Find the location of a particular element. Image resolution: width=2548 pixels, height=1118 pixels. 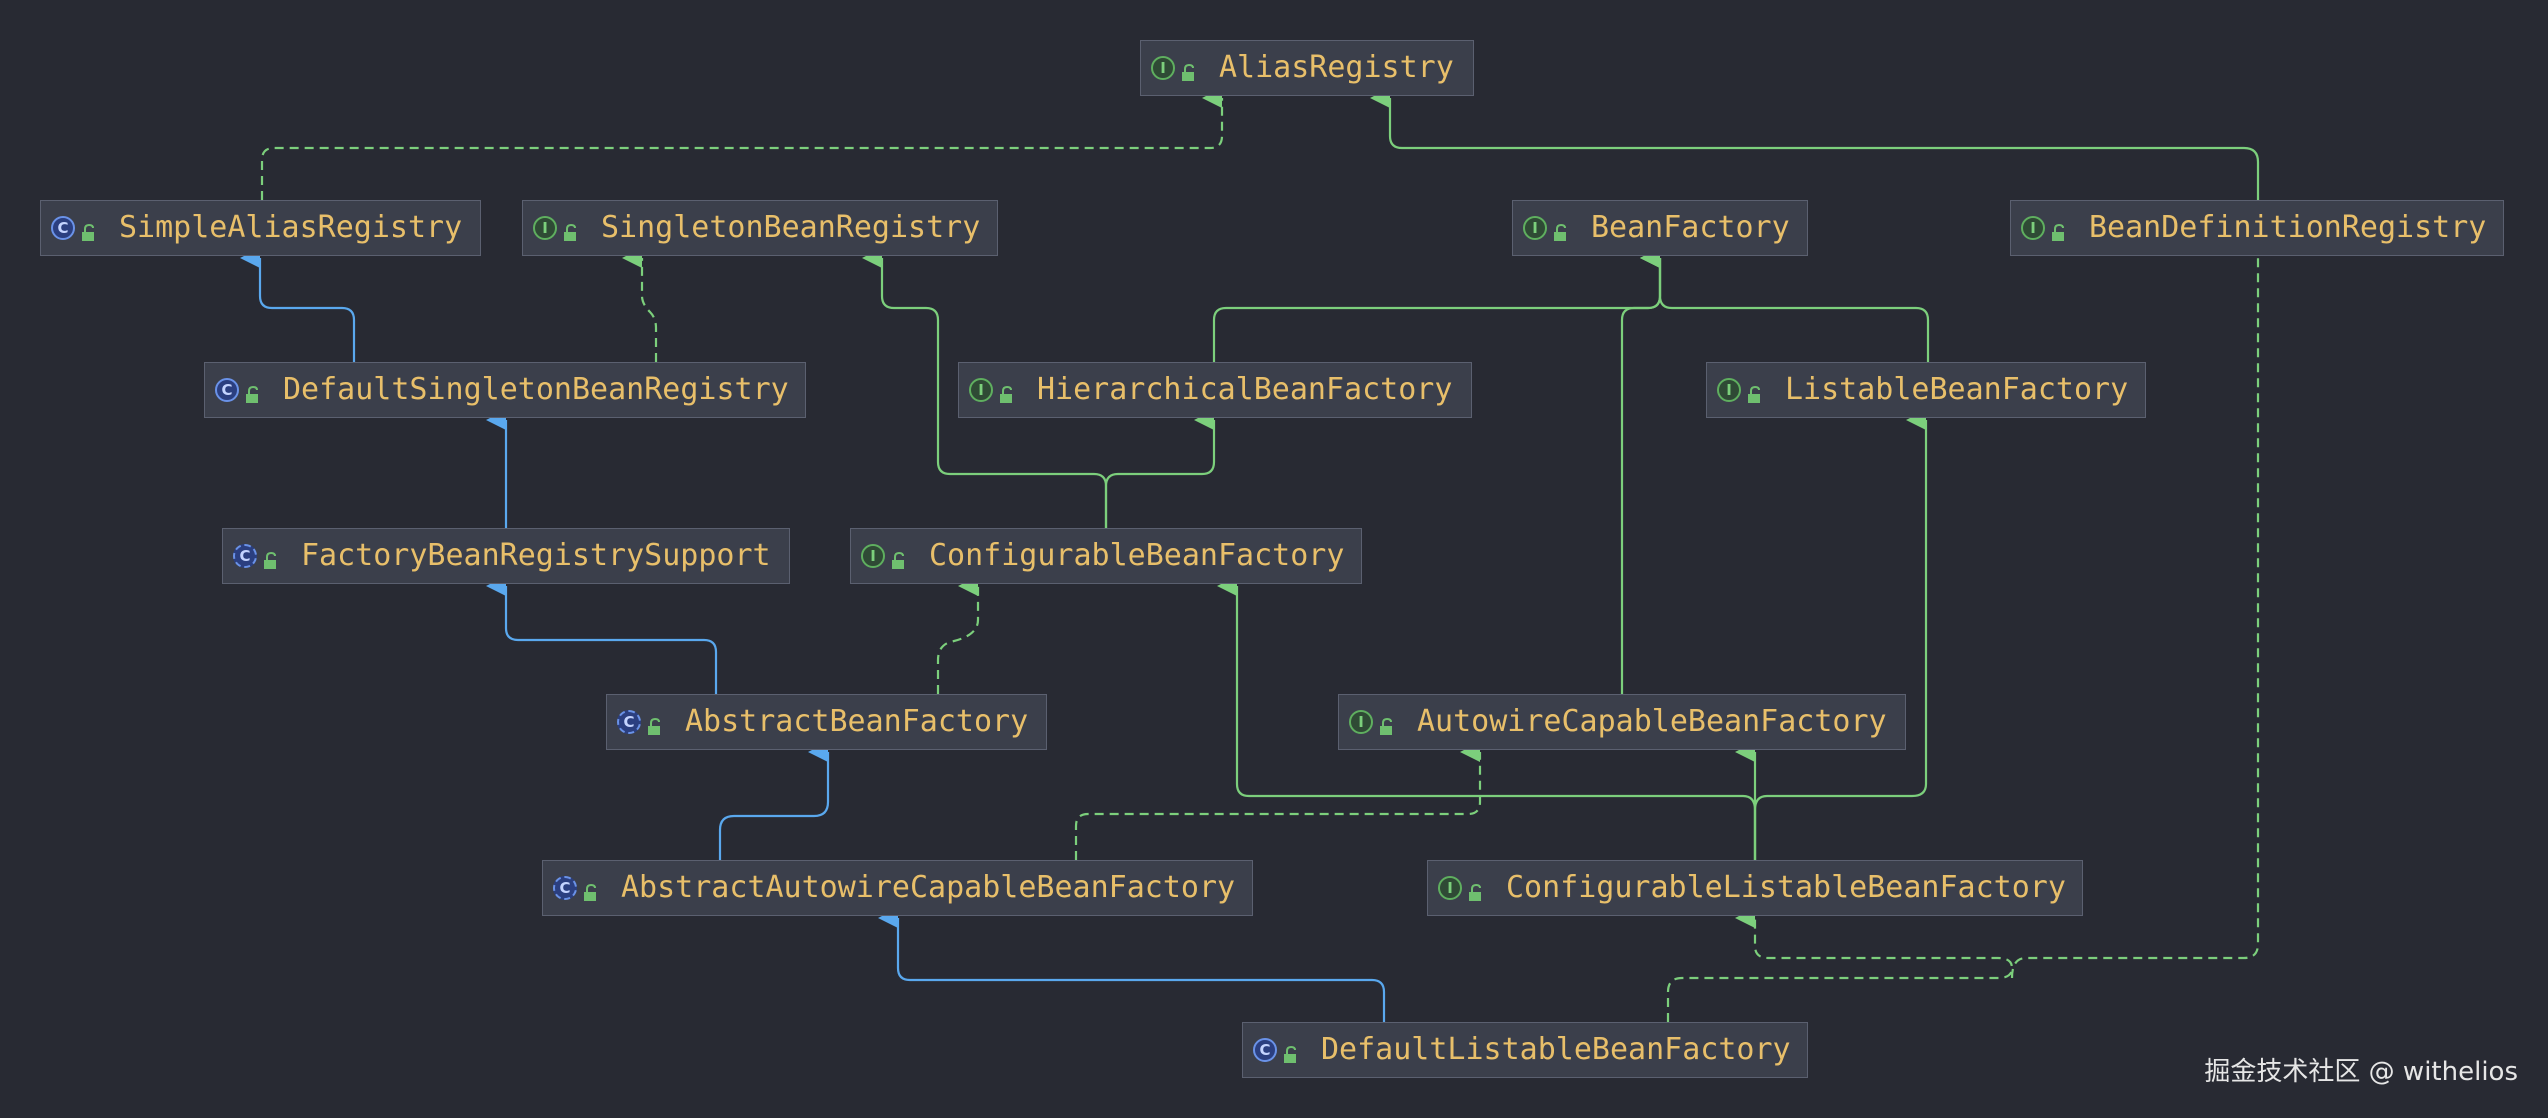

edge-abstract-autowire-capable-bean-factory-to-autowire-capable-bean-factory is located at coordinates (1278, 801).